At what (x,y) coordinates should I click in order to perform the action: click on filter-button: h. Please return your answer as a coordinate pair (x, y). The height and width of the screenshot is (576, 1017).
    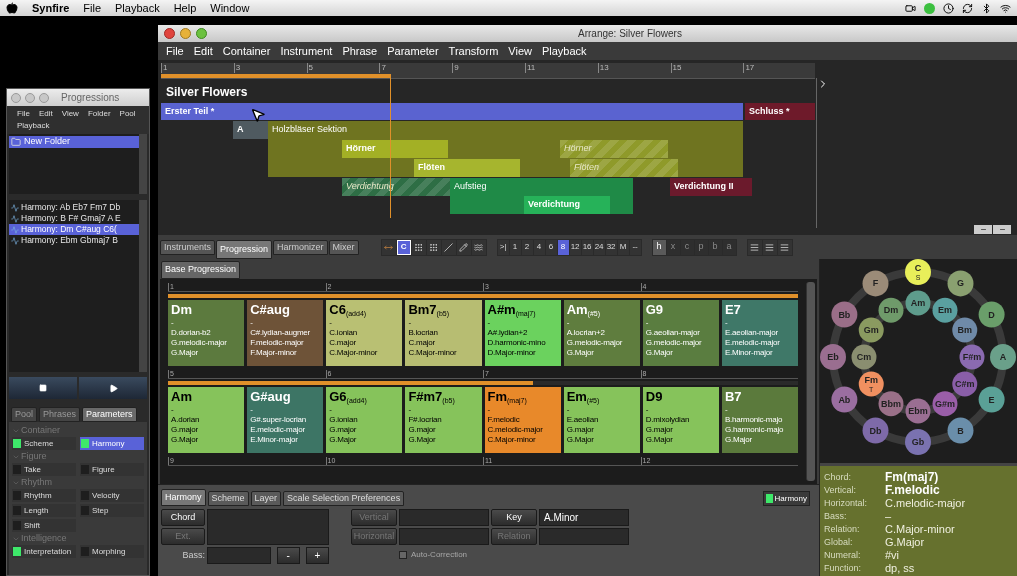
    Looking at the image, I should click on (659, 247).